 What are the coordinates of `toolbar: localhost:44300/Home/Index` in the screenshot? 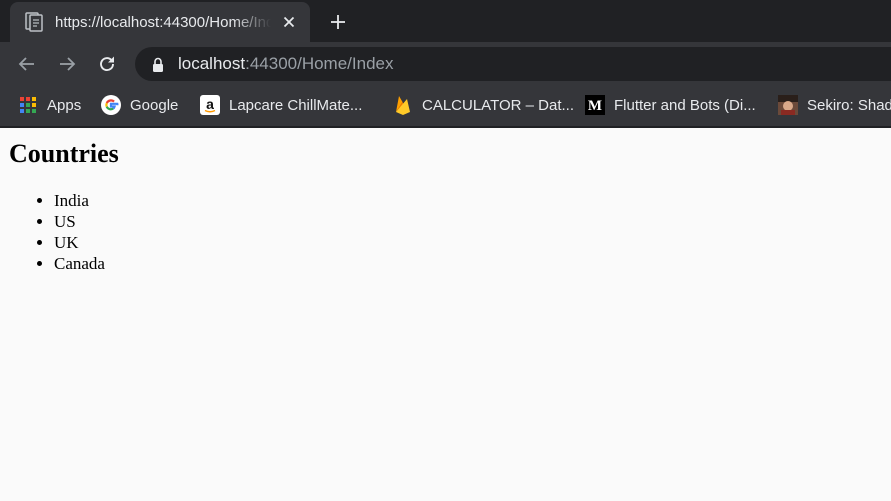 It's located at (445, 64).